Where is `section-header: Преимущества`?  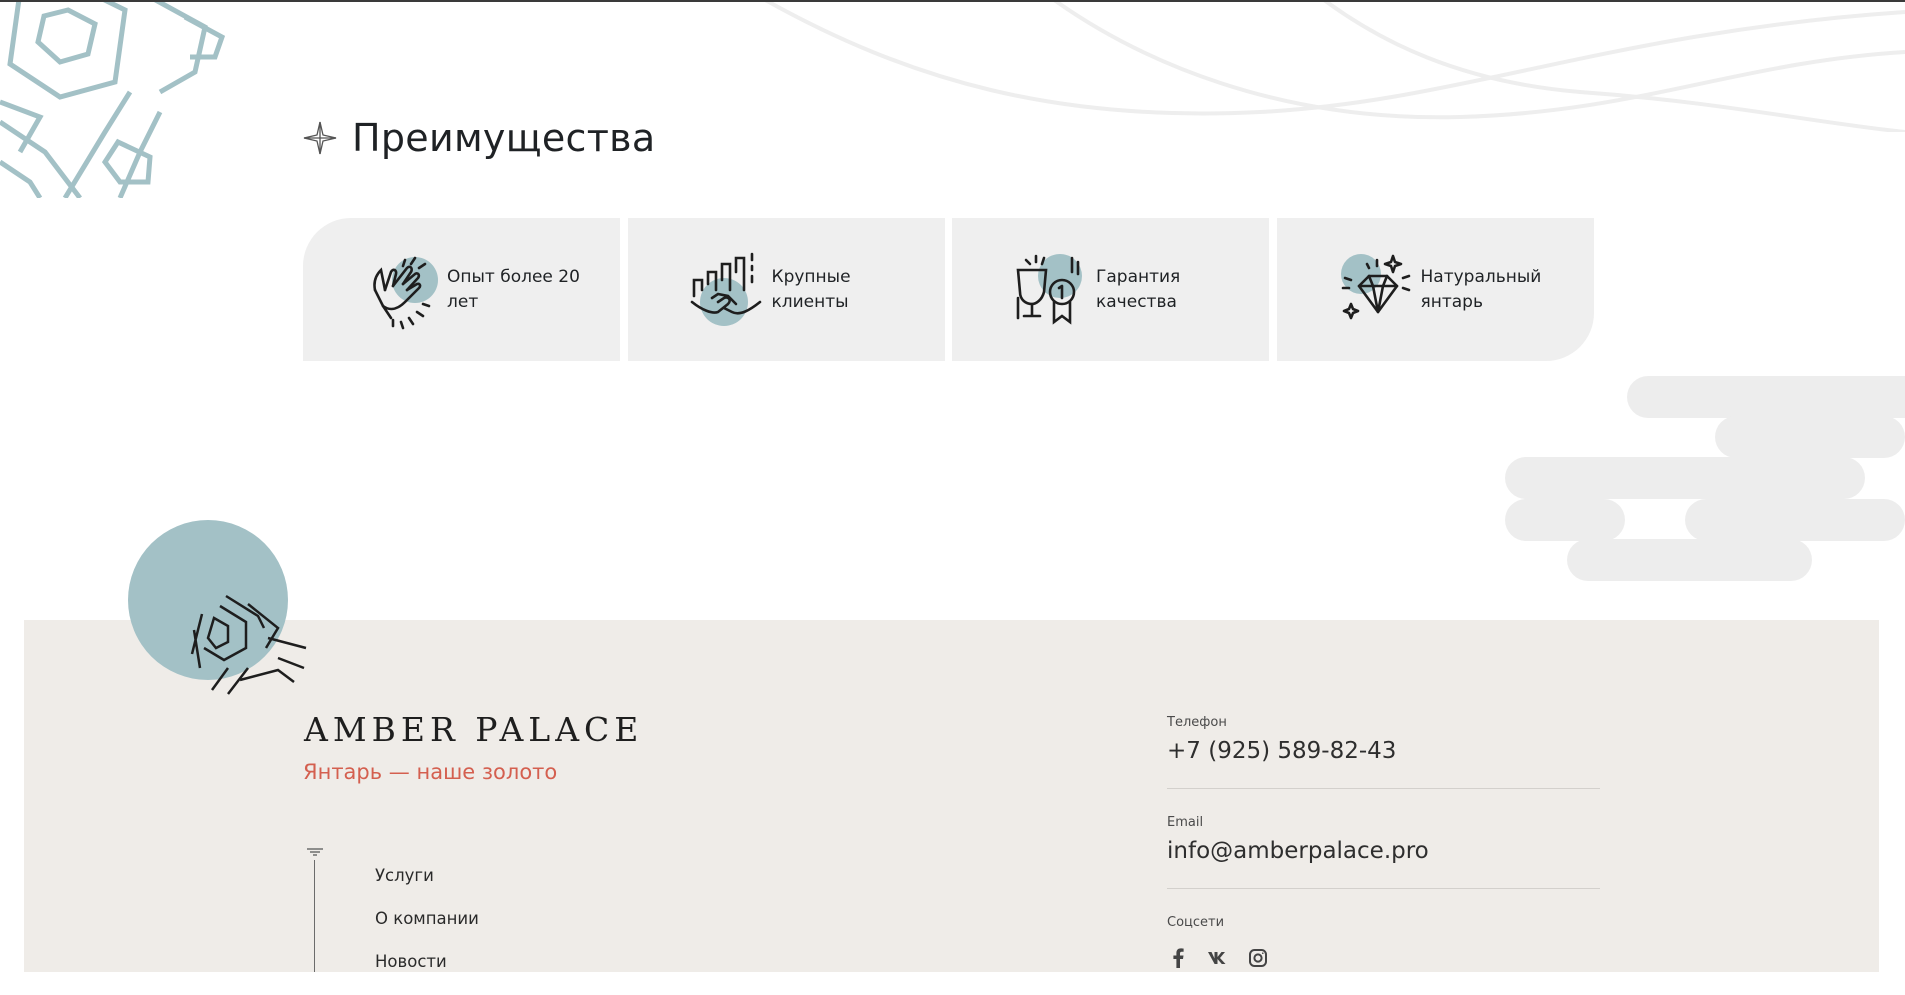 section-header: Преимущества is located at coordinates (478, 138).